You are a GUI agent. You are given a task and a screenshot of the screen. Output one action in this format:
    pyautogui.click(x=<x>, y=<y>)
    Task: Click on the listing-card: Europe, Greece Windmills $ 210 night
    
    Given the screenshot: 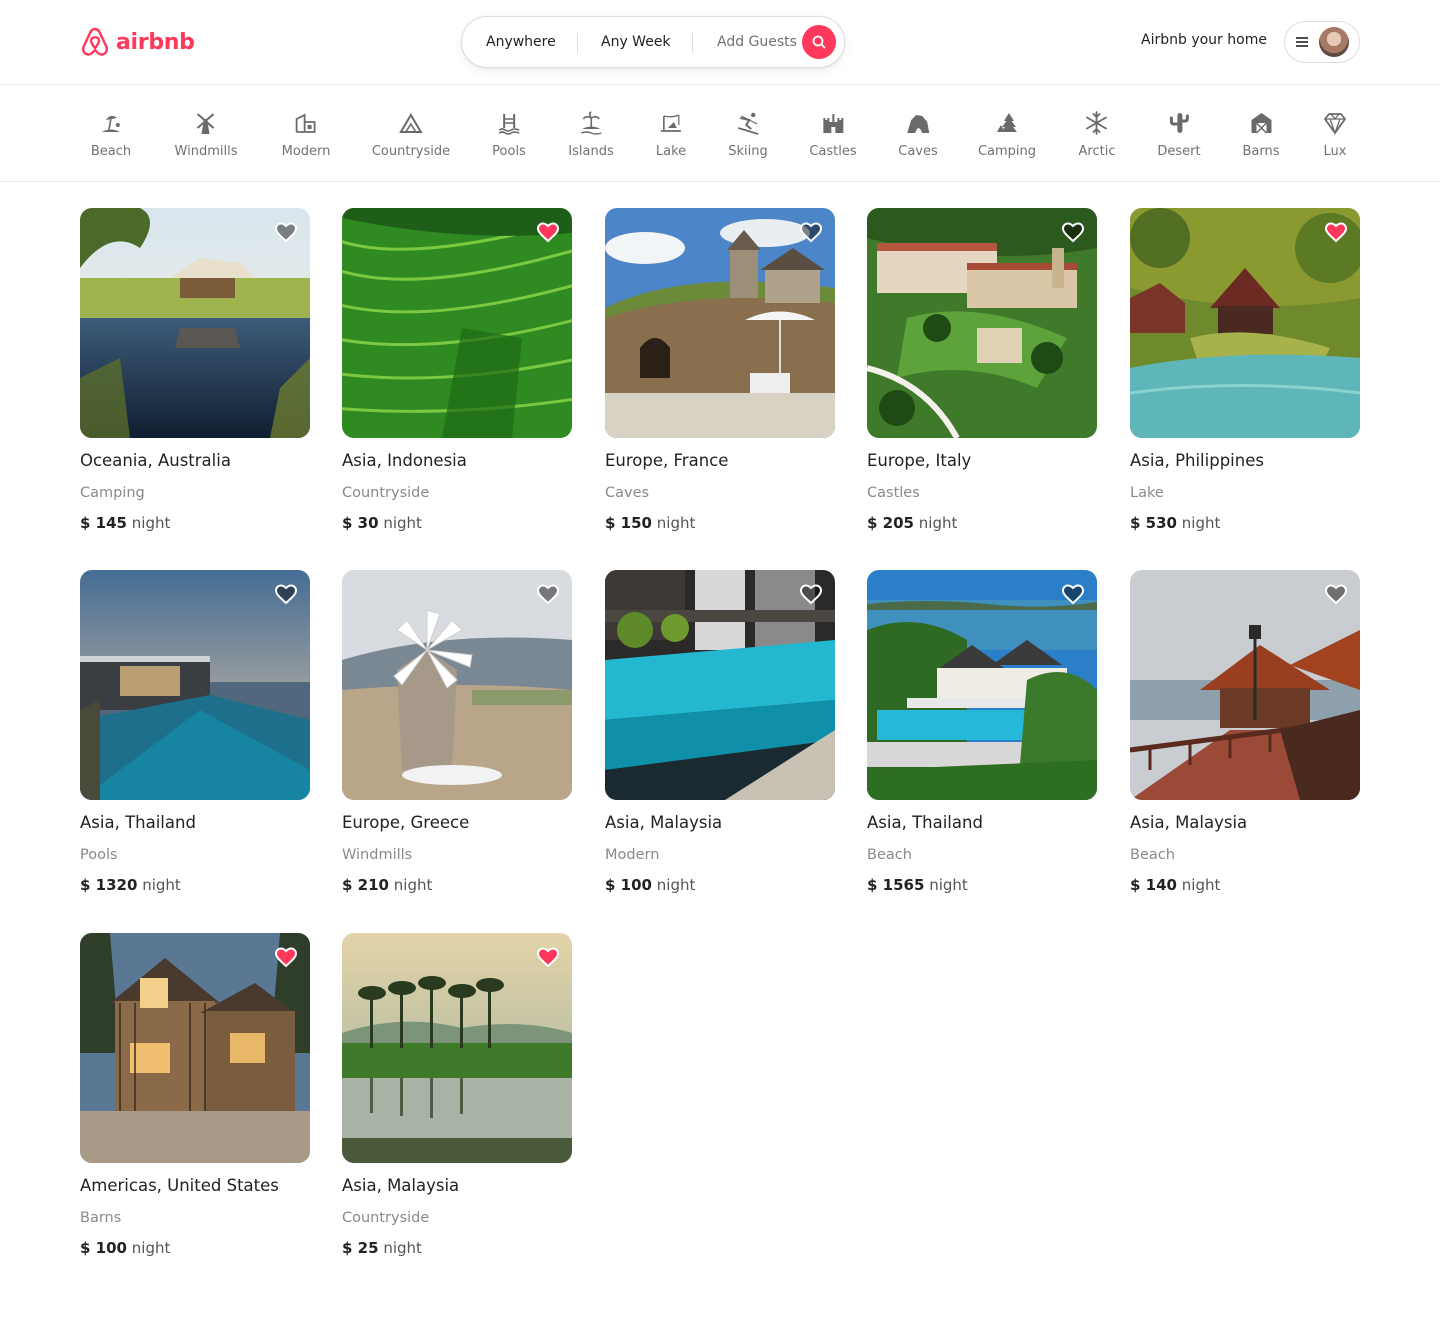 What is the action you would take?
    pyautogui.click(x=457, y=732)
    